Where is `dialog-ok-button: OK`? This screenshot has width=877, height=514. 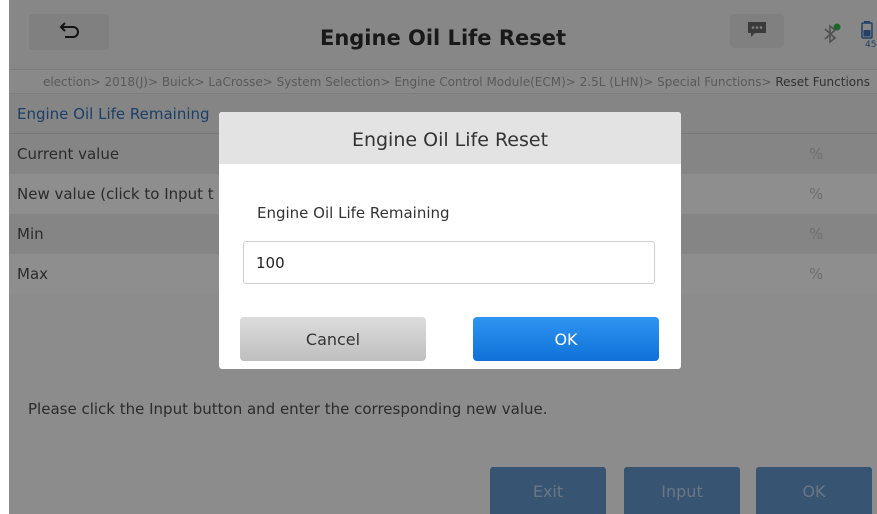
dialog-ok-button: OK is located at coordinates (566, 339).